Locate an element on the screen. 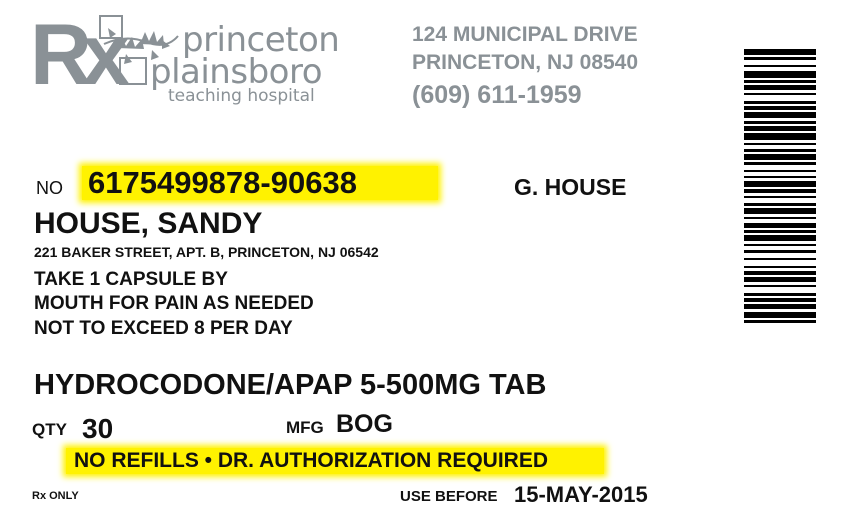 The height and width of the screenshot is (525, 863). pharmacy-address-line2: PRINCETON, NJ 08540 is located at coordinates (525, 62).